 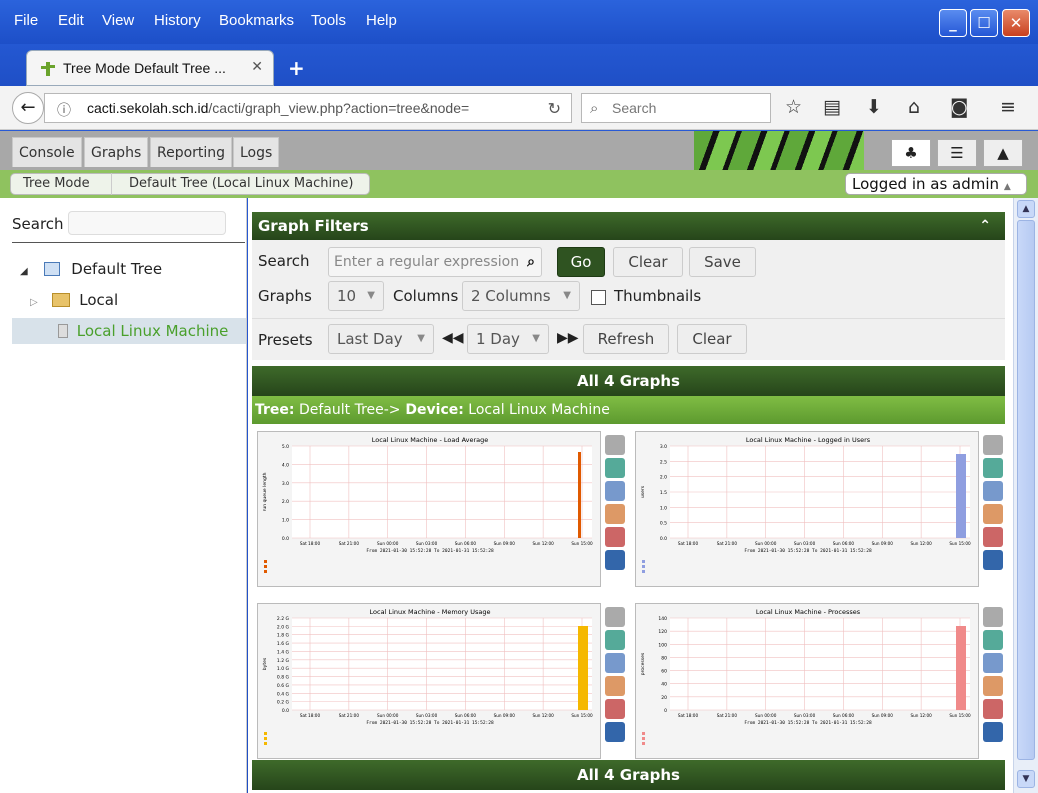 What do you see at coordinates (26, 20) in the screenshot?
I see `menu-file: File` at bounding box center [26, 20].